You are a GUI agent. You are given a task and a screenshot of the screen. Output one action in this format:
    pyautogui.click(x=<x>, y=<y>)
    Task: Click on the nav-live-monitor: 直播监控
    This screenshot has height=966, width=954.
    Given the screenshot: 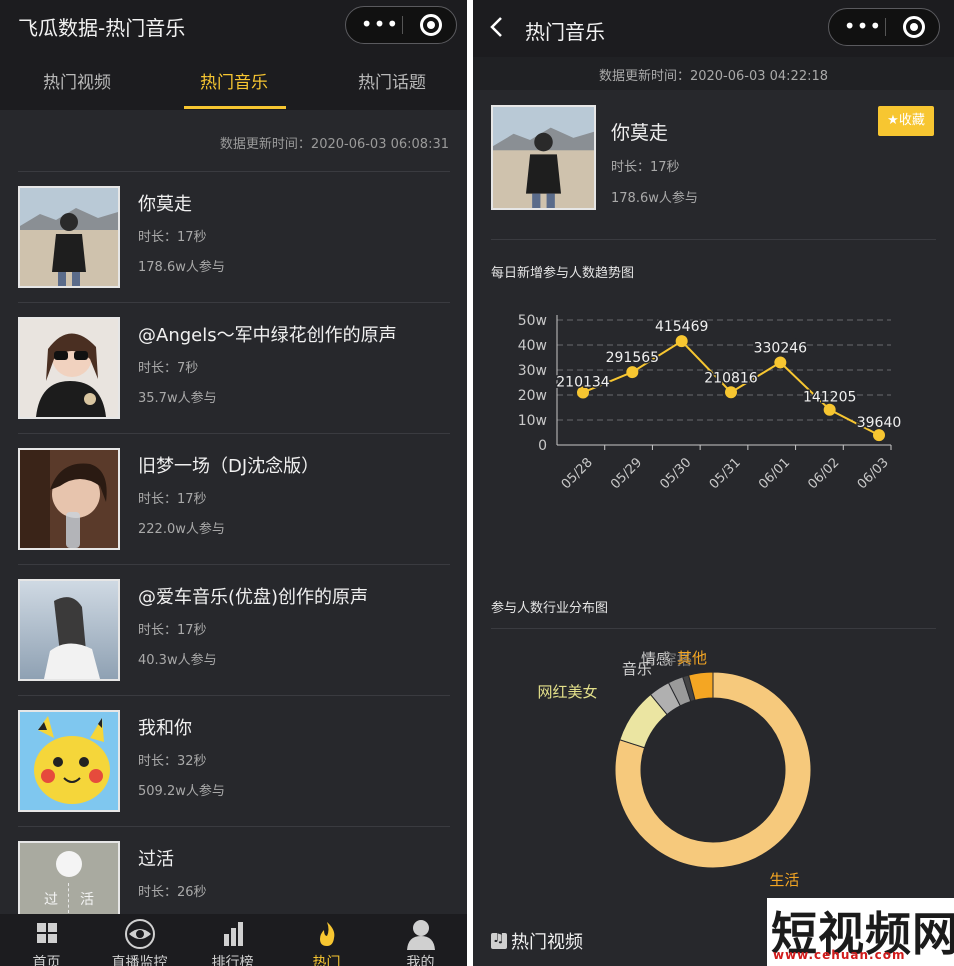 What is the action you would take?
    pyautogui.click(x=139, y=940)
    